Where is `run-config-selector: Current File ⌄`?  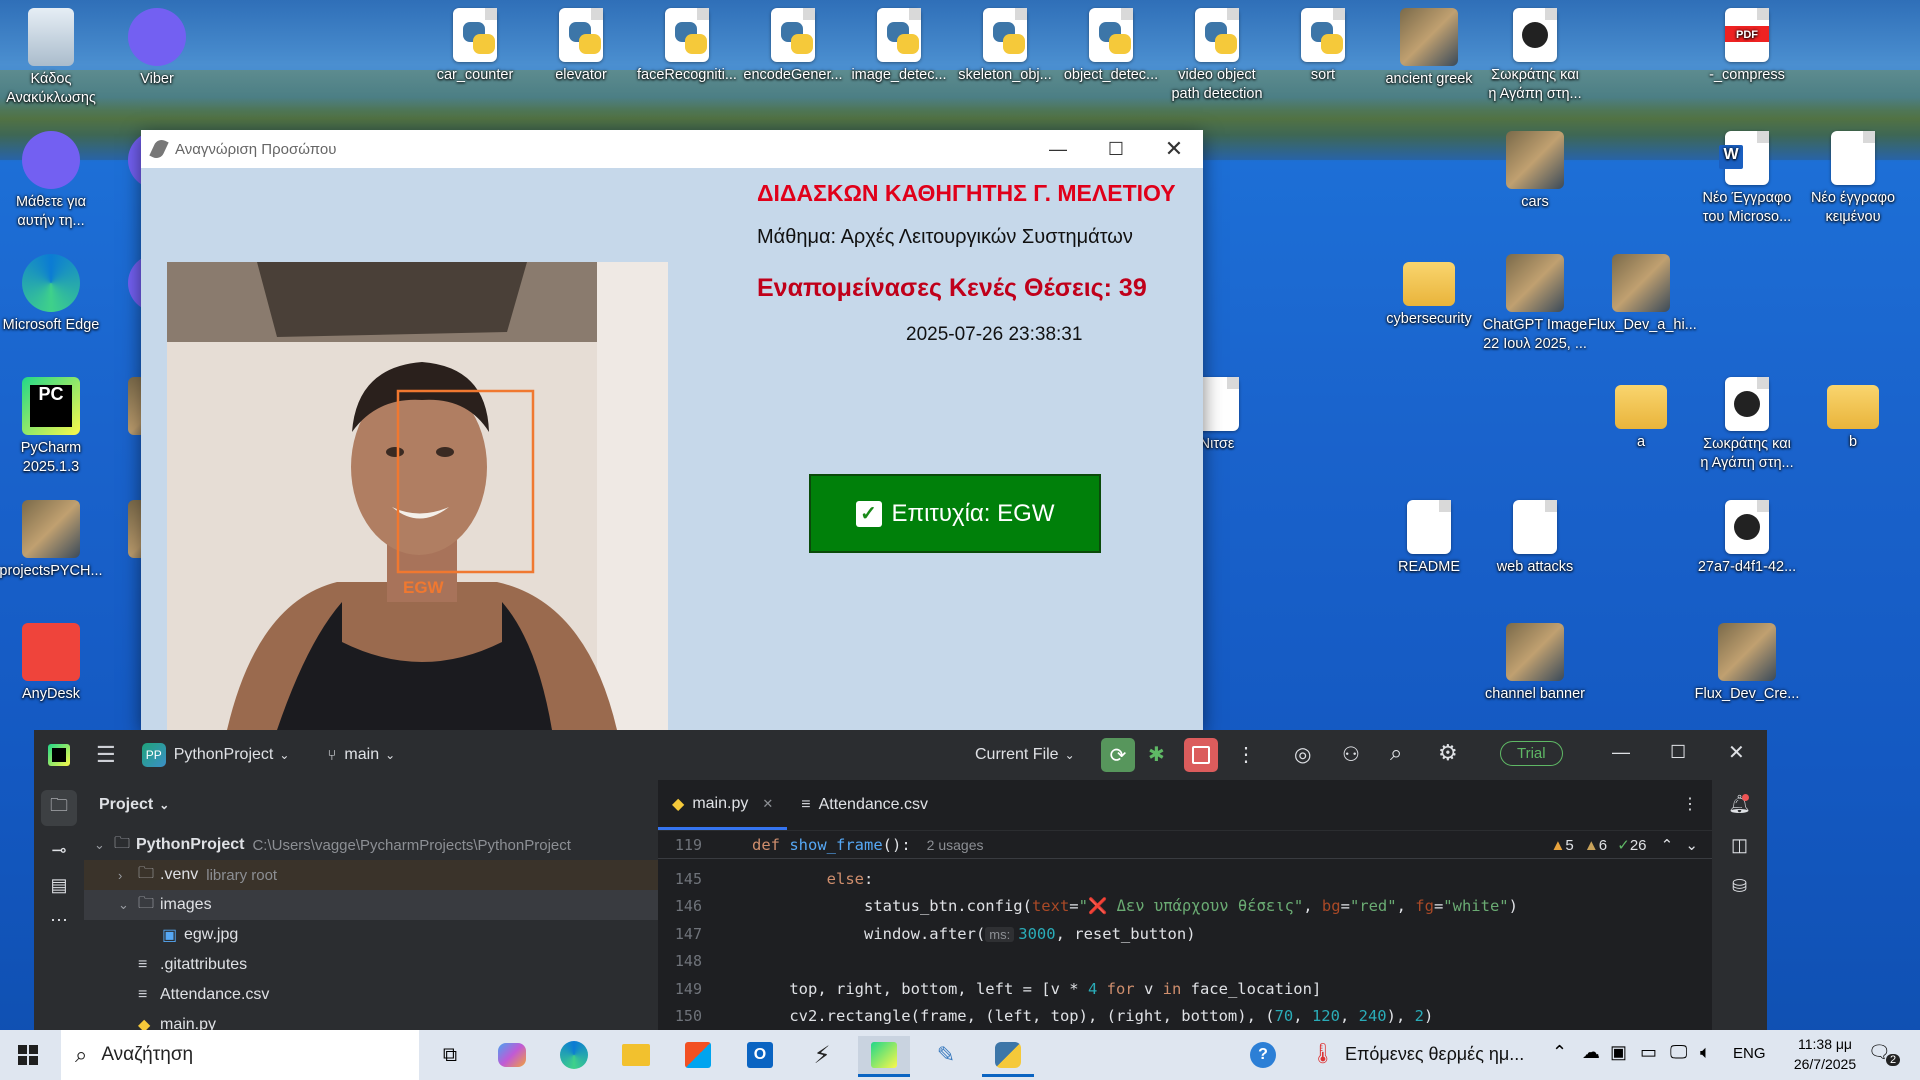
run-config-selector: Current File ⌄ is located at coordinates (1025, 755).